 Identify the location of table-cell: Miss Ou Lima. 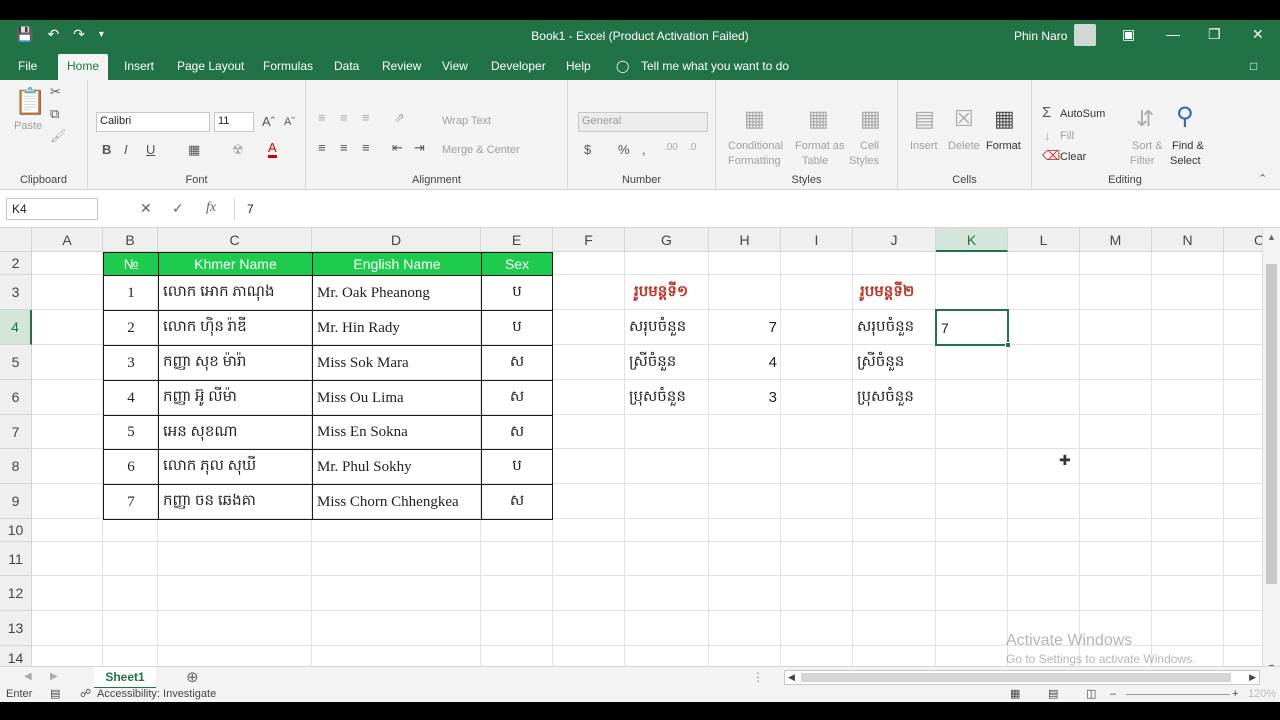
(397, 398).